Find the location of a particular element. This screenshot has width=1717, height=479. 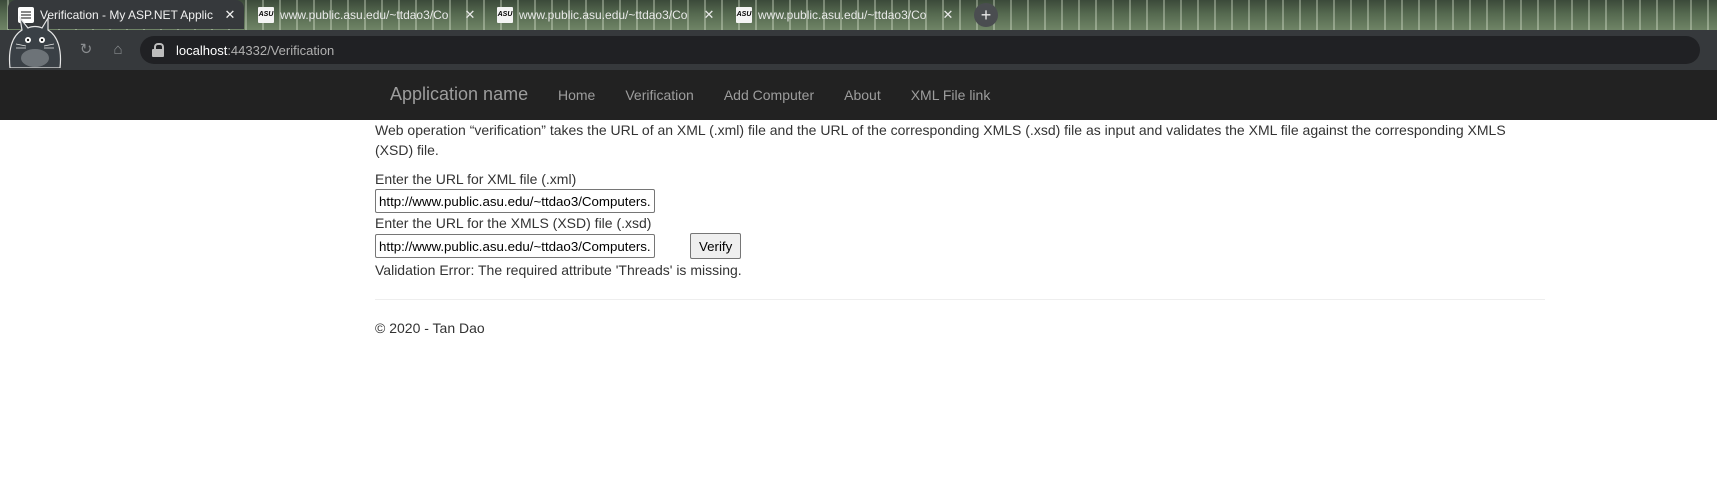

address-bar: localhost :44332/Verification is located at coordinates (920, 50).